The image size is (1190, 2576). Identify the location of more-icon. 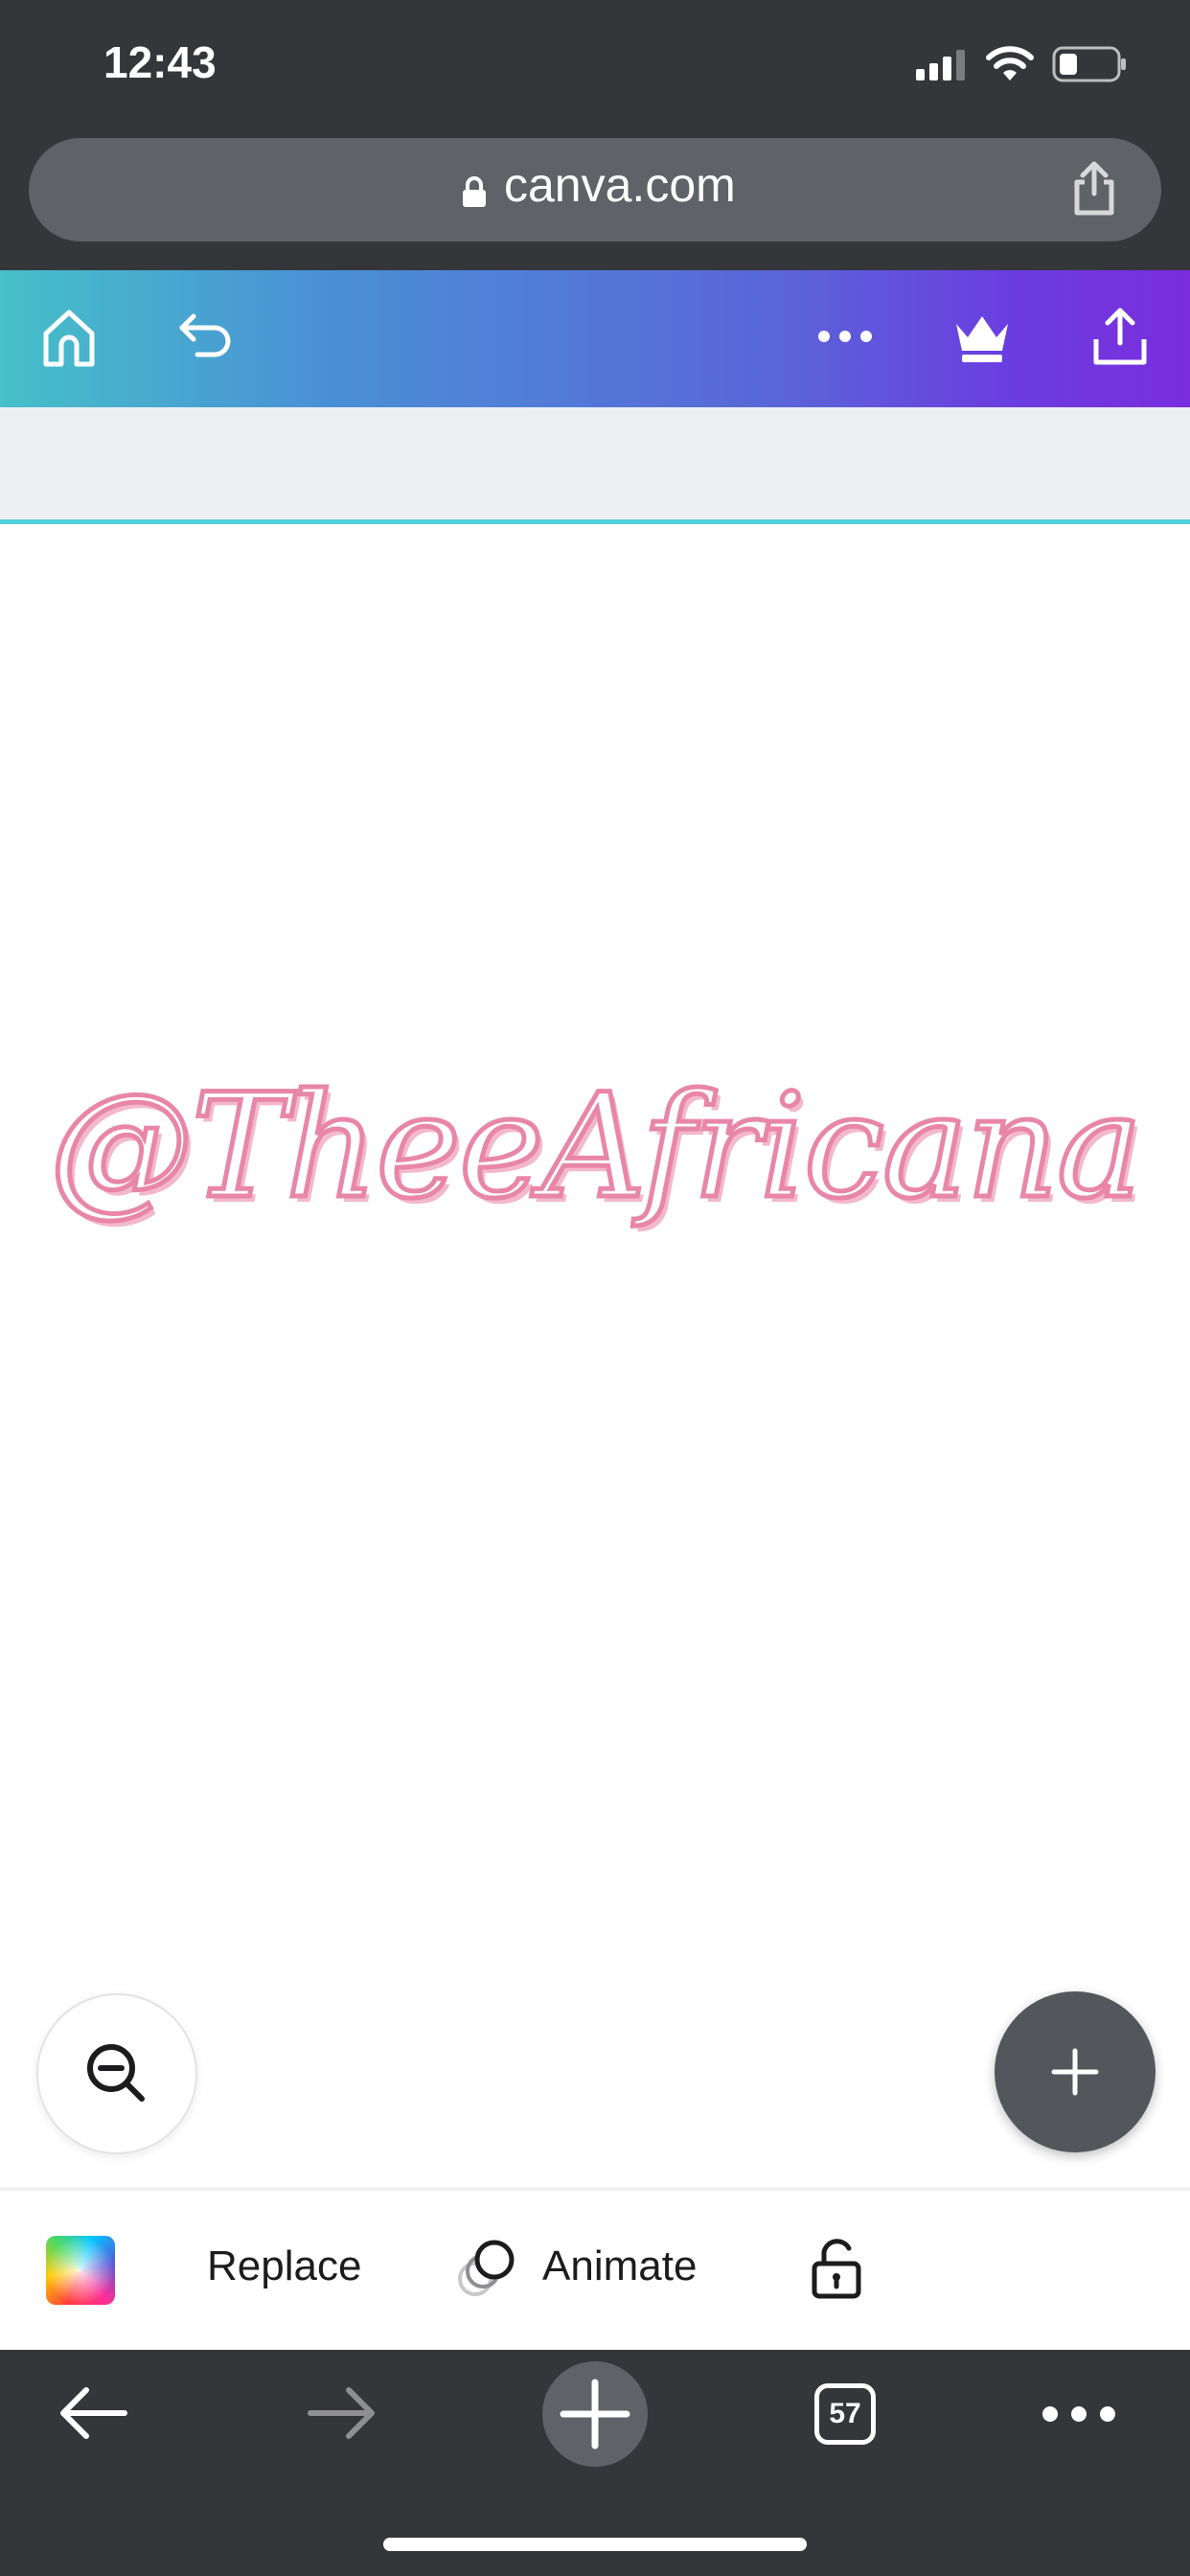
(1079, 2416).